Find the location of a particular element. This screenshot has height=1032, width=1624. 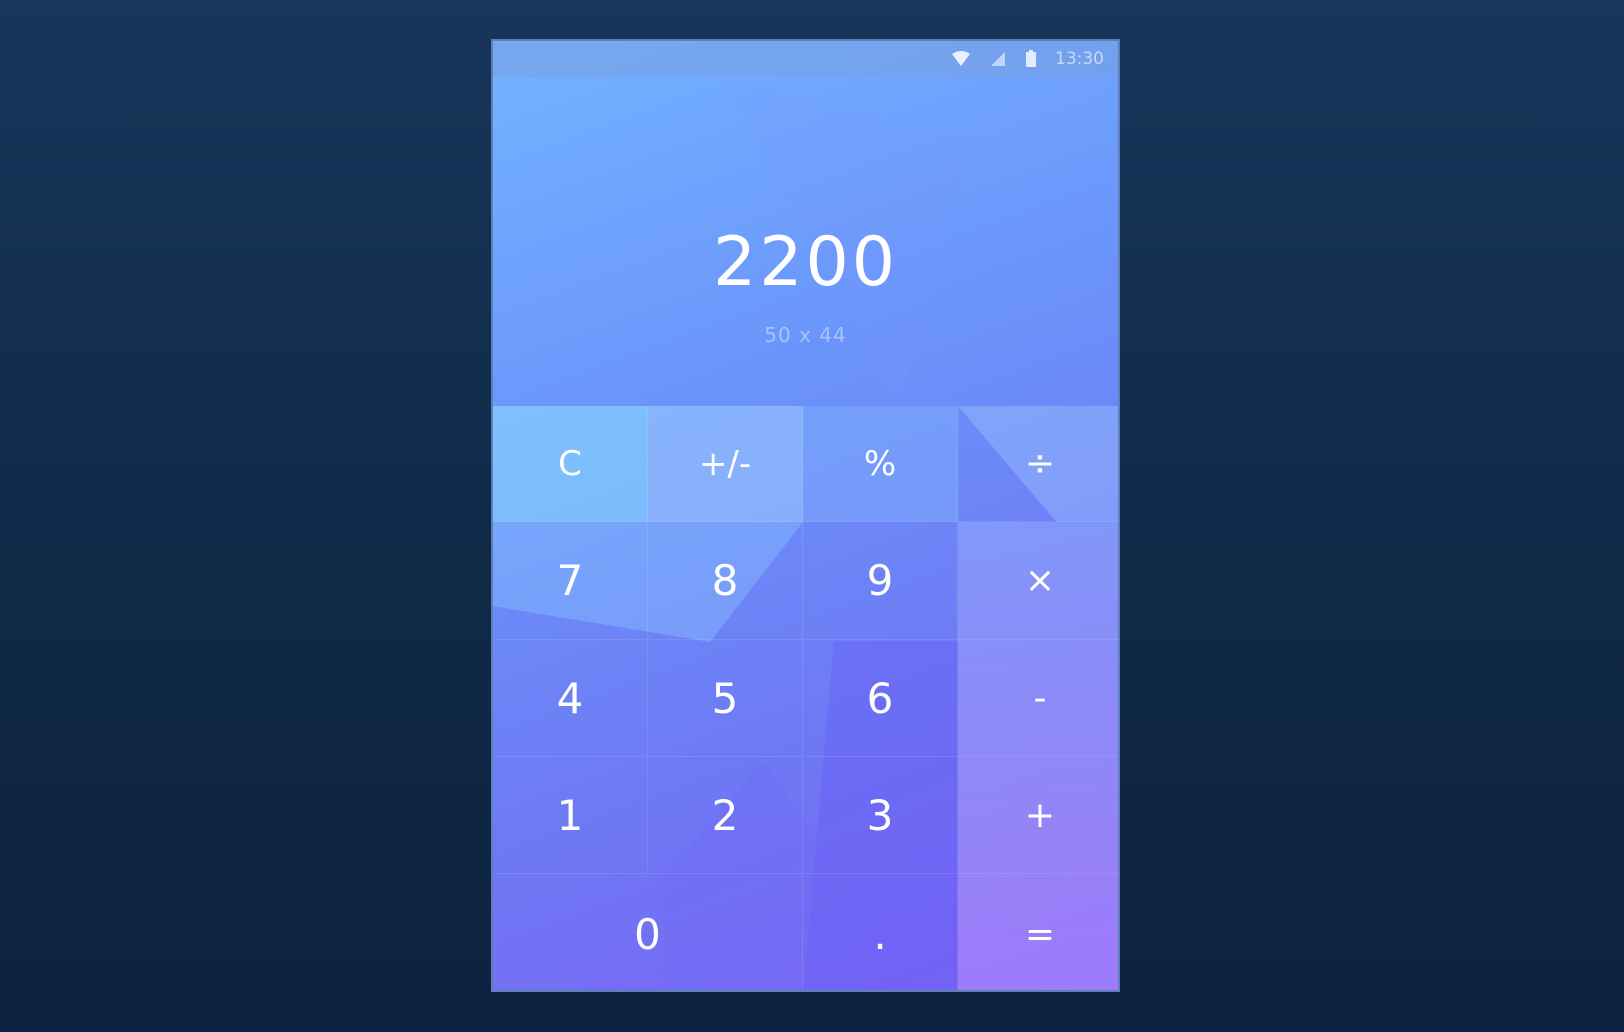

result-value: 2200 is located at coordinates (805, 262).